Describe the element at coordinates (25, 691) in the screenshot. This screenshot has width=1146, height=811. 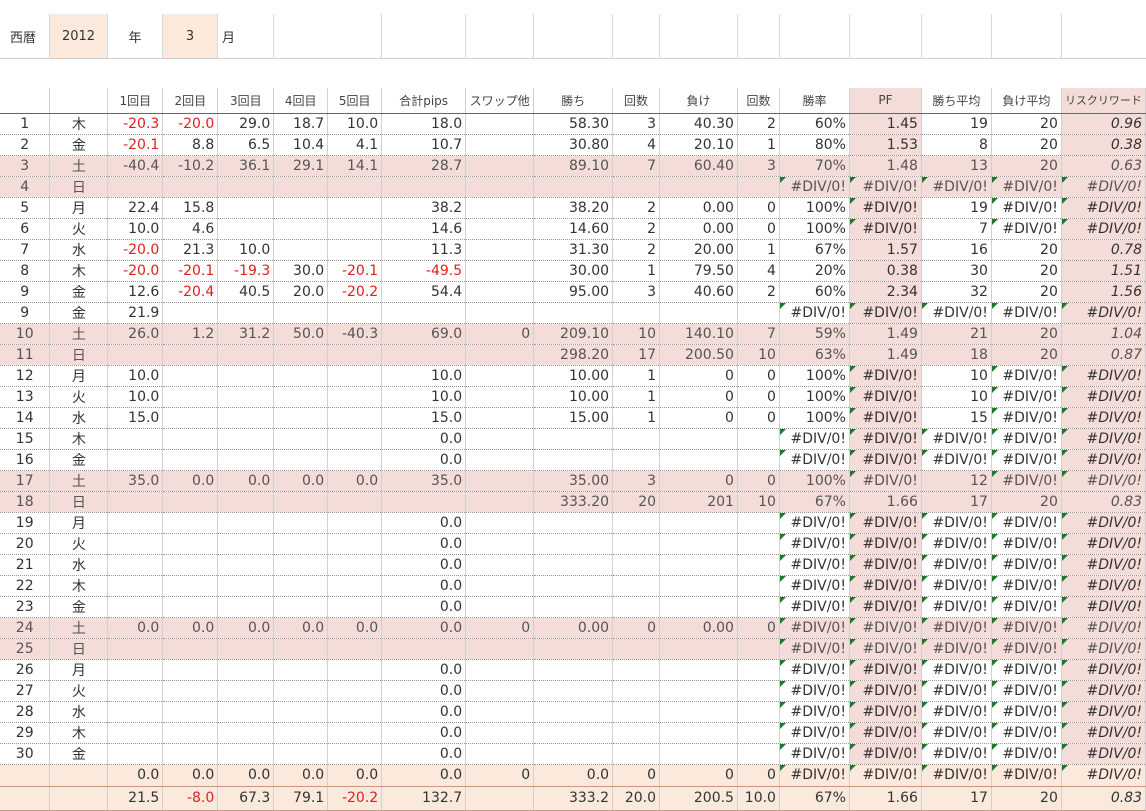
I see `day-cell: 27` at that location.